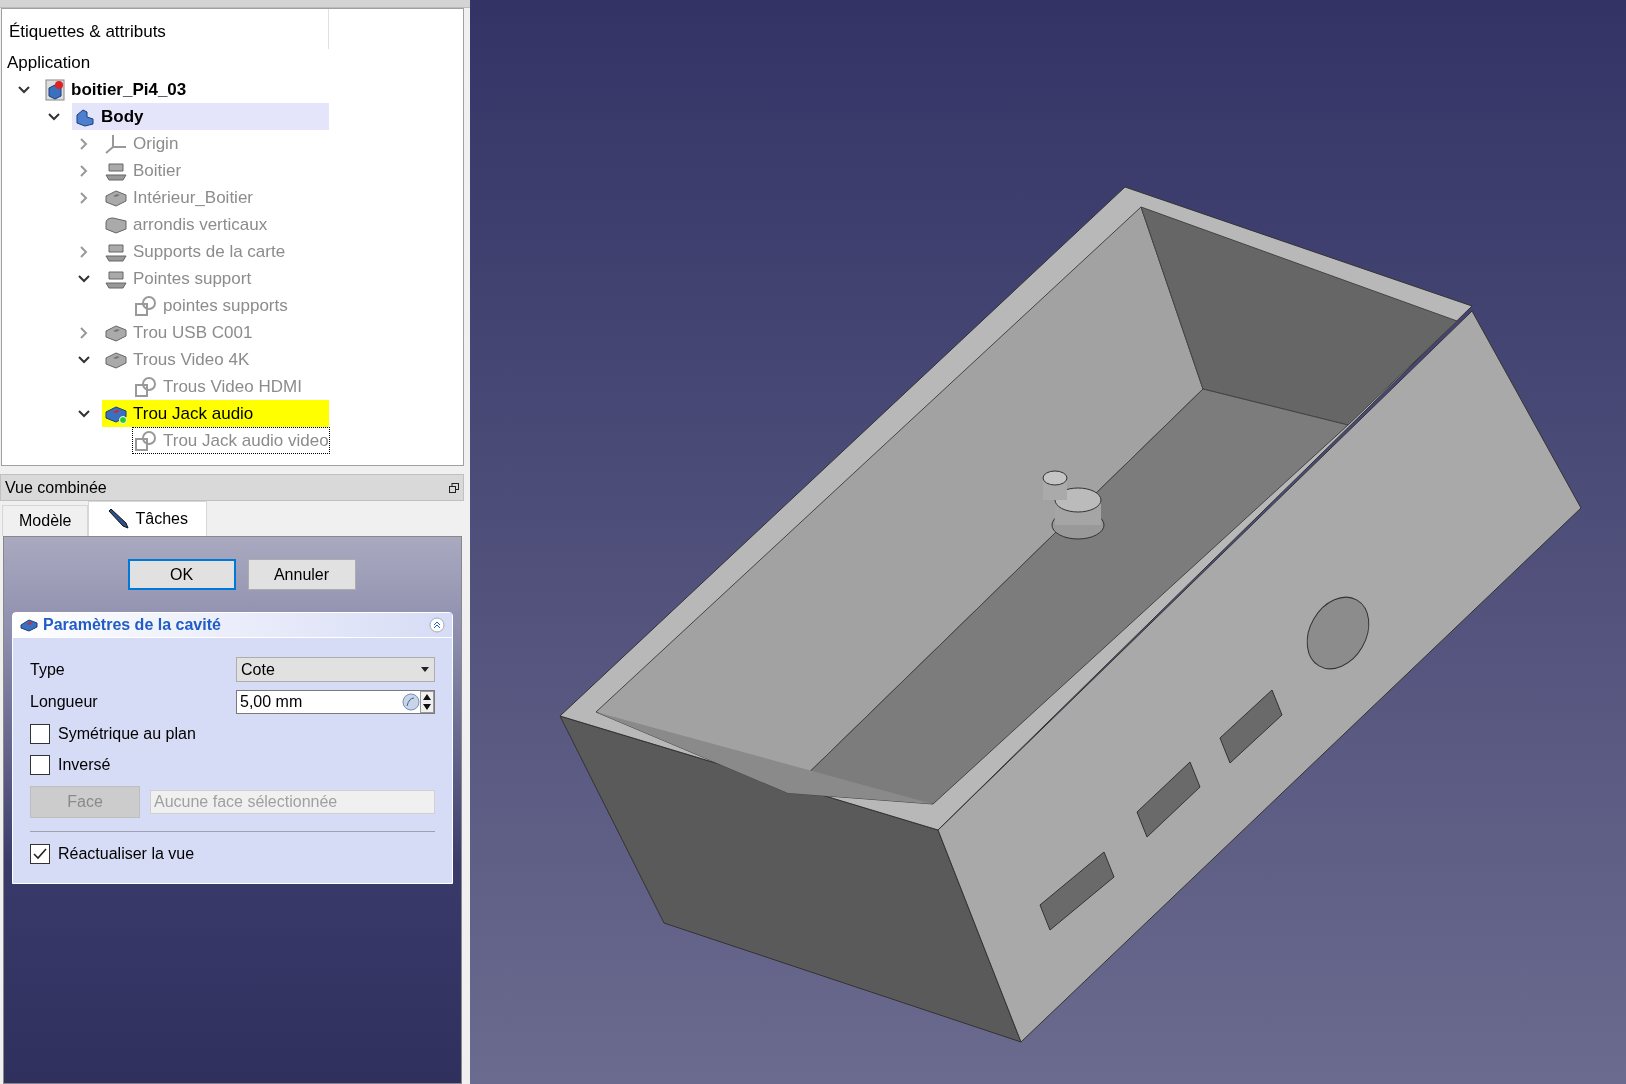  I want to click on column-header: Étiquettes & attributs, so click(165, 29).